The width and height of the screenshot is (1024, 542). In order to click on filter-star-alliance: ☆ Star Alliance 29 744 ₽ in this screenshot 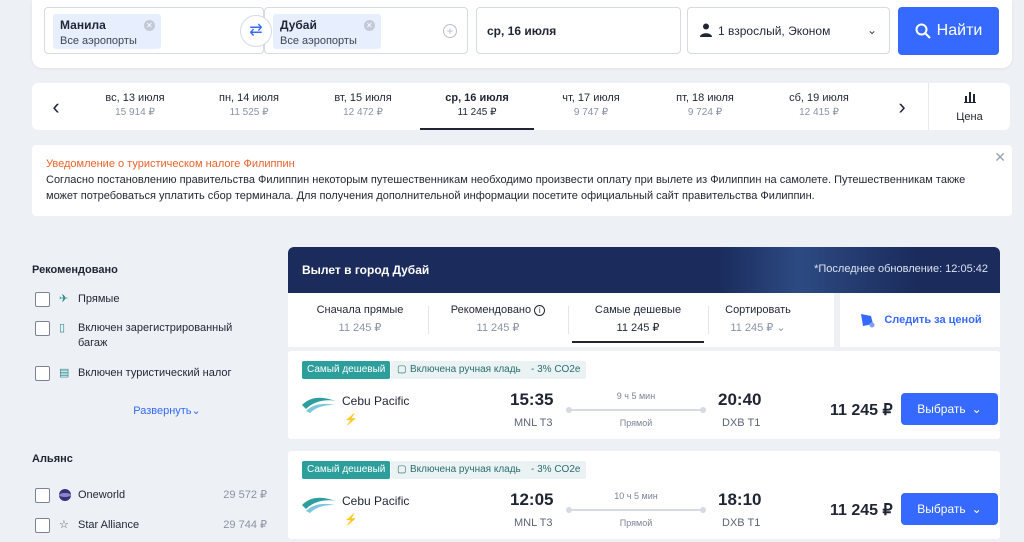, I will do `click(152, 525)`.